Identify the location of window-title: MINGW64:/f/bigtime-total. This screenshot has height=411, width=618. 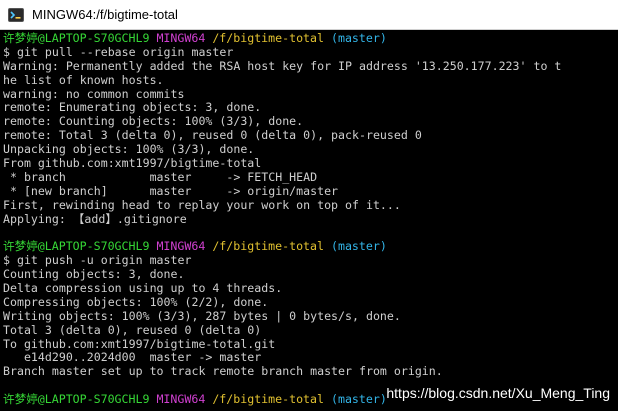
(105, 14).